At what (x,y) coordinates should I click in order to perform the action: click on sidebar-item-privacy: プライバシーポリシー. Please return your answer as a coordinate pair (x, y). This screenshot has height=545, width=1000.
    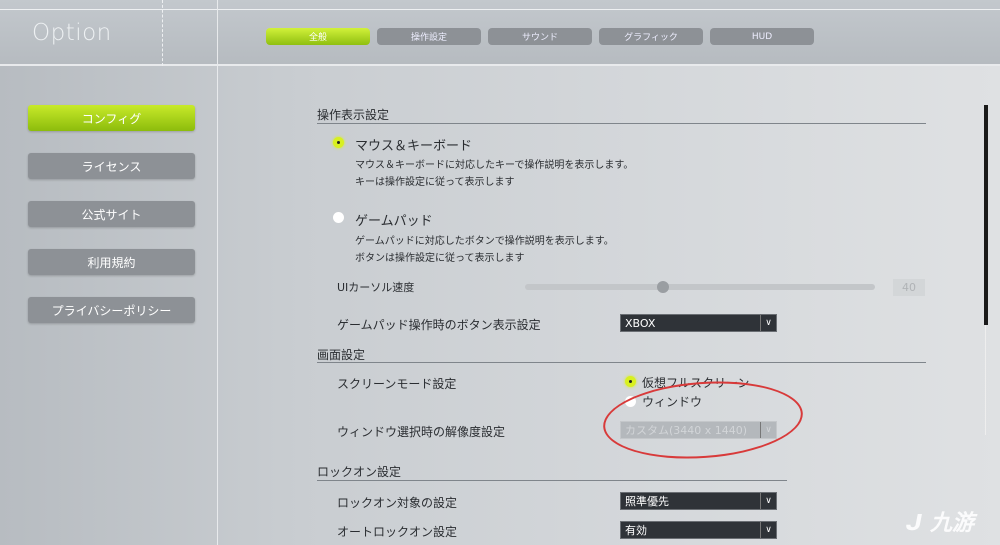
    Looking at the image, I should click on (111, 310).